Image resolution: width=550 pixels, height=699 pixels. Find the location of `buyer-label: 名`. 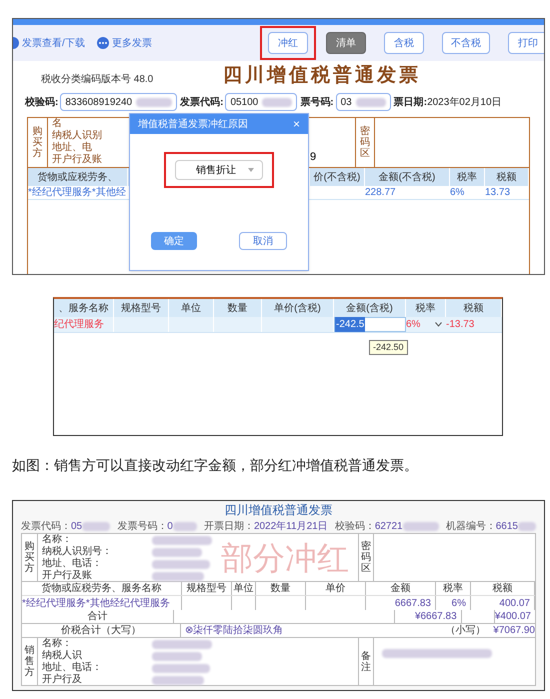

buyer-label: 名 is located at coordinates (57, 124).